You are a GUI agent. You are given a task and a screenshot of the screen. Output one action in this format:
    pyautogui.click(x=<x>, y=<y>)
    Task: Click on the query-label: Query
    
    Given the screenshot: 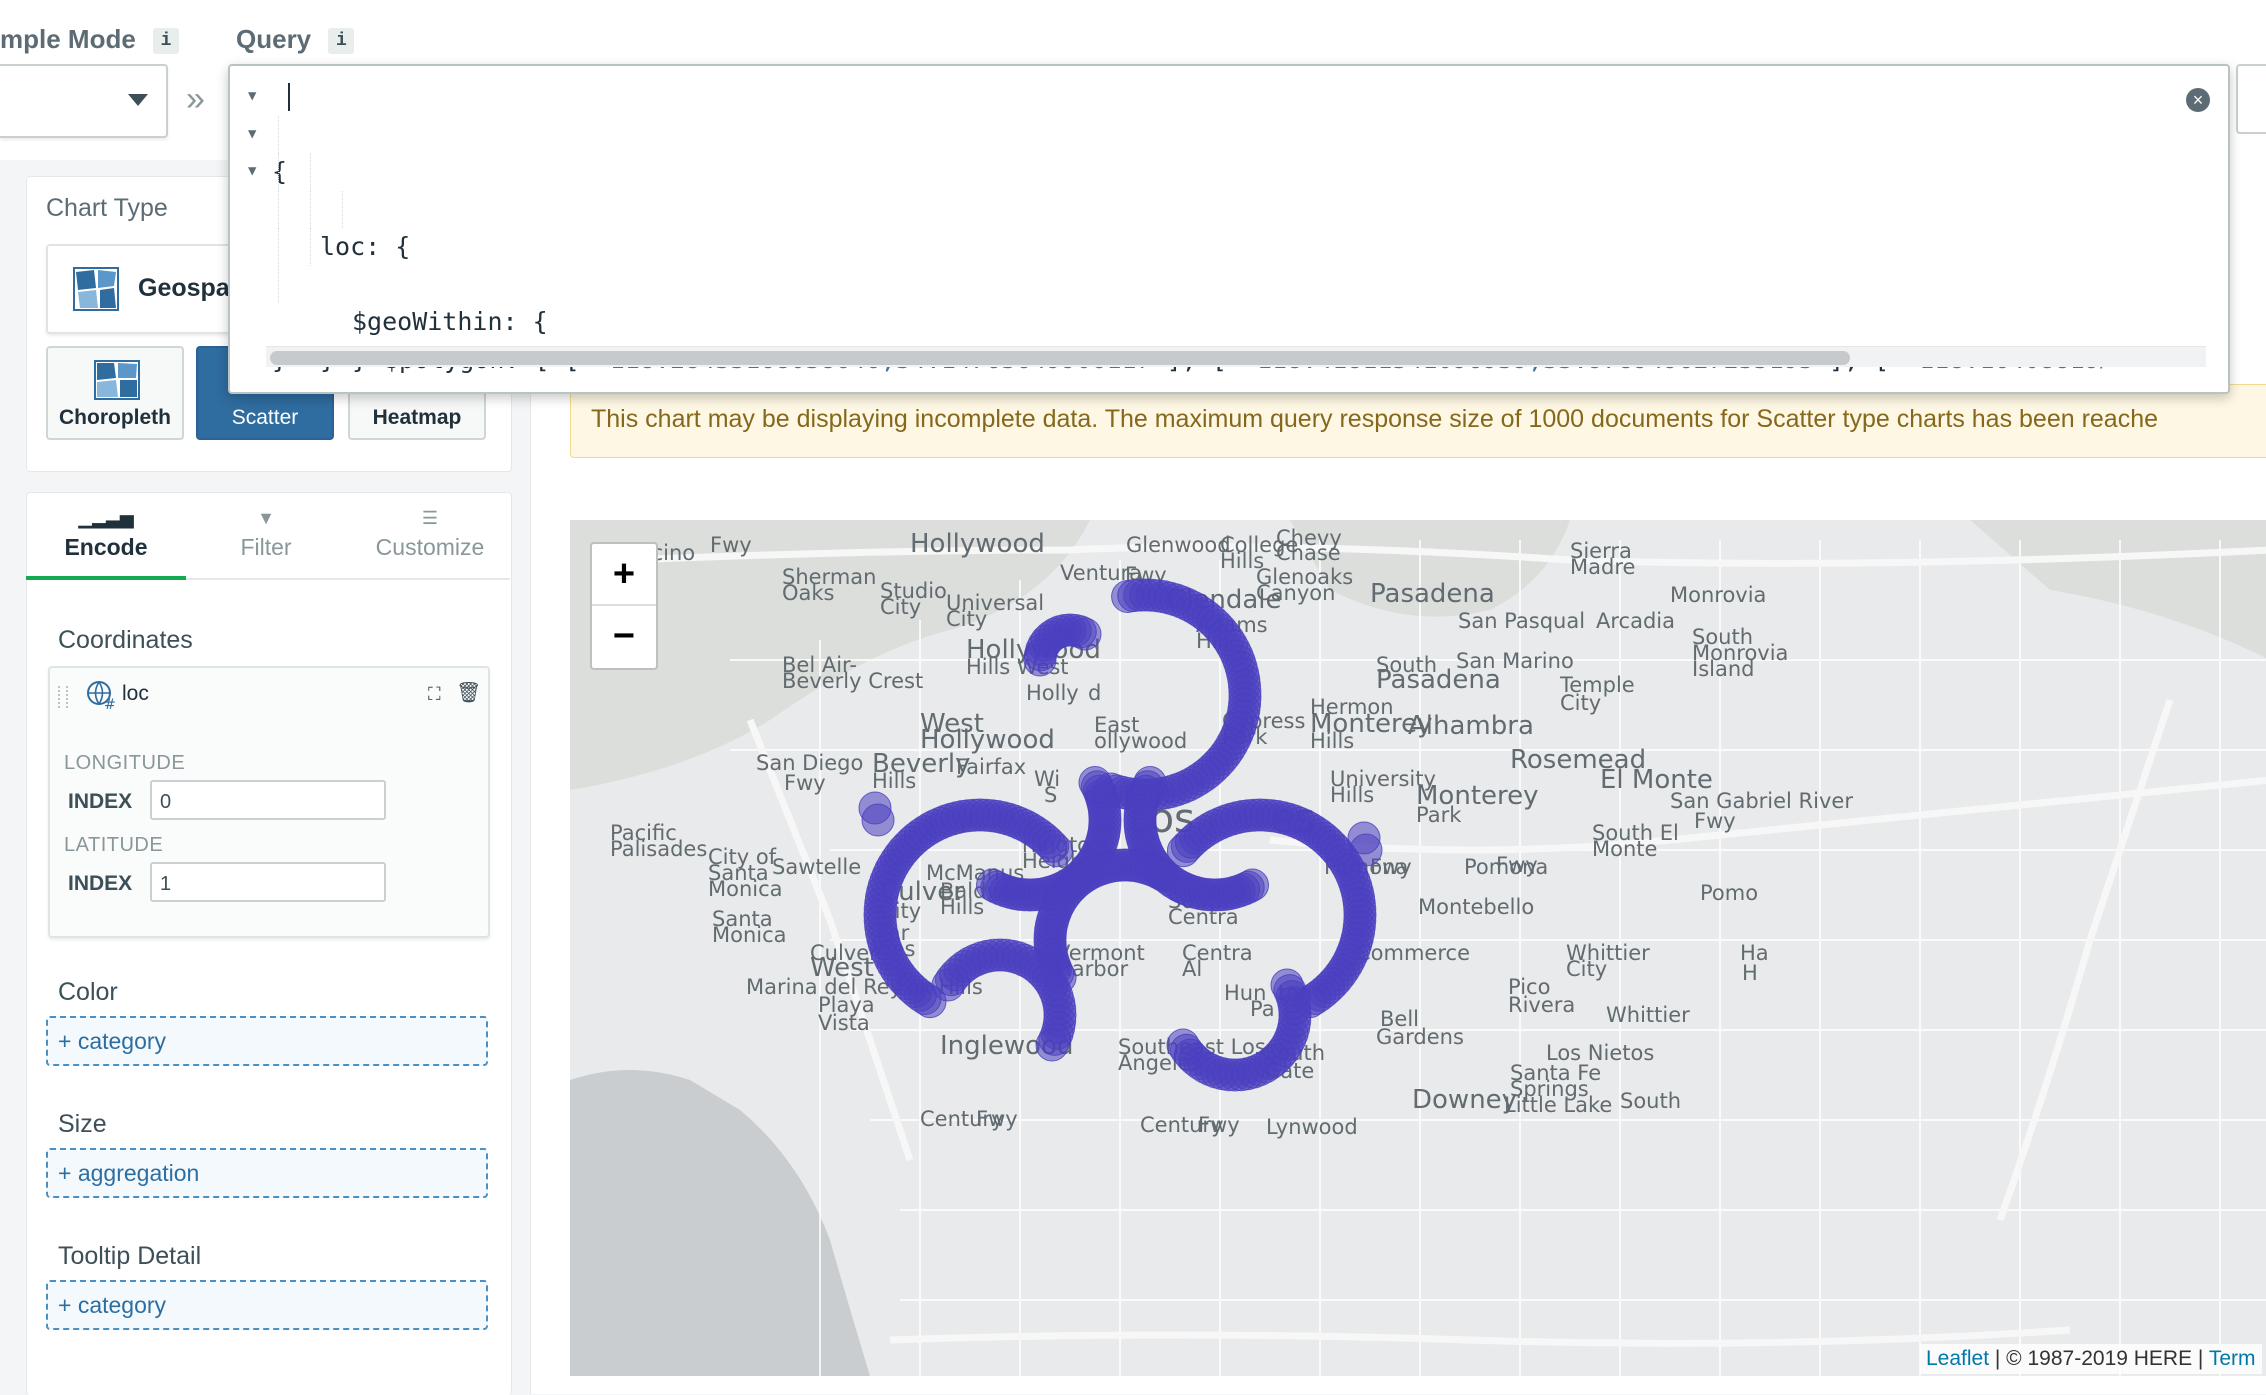 What is the action you would take?
    pyautogui.click(x=274, y=39)
    